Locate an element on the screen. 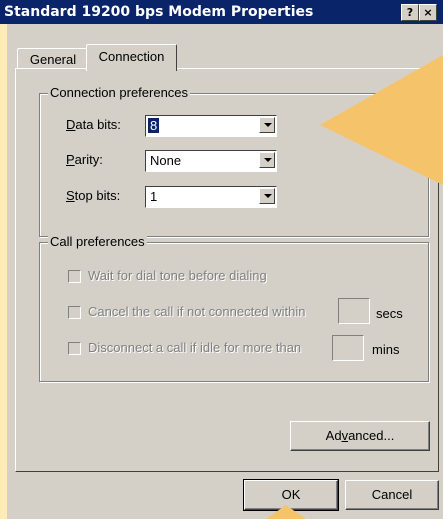 The image size is (443, 519). tab-connection-label: Connection is located at coordinates (131, 56).